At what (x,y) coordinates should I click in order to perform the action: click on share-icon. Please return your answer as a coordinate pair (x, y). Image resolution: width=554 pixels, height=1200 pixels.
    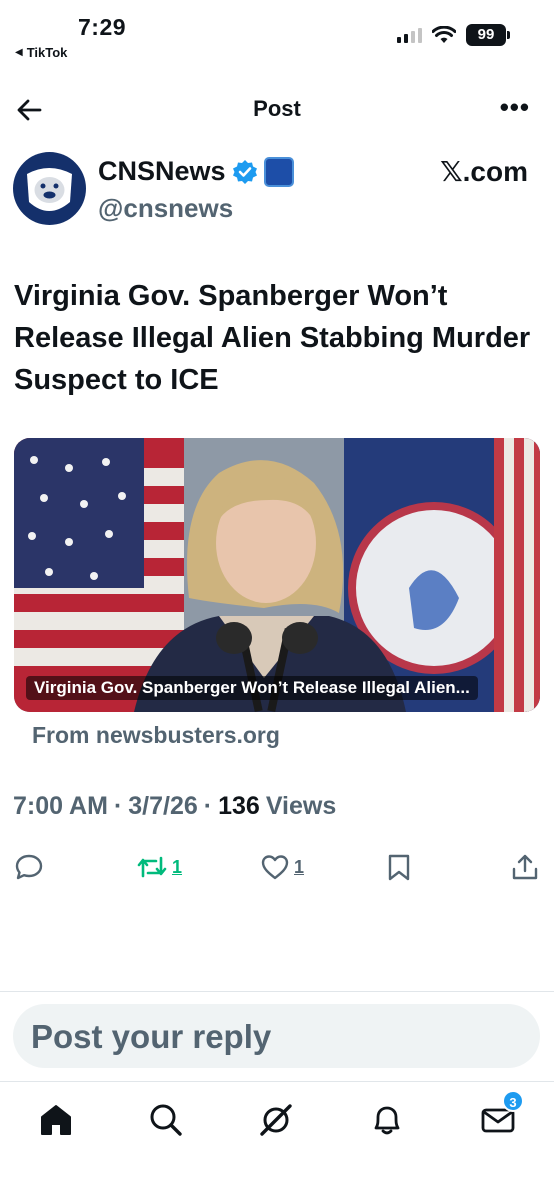
    Looking at the image, I should click on (525, 867).